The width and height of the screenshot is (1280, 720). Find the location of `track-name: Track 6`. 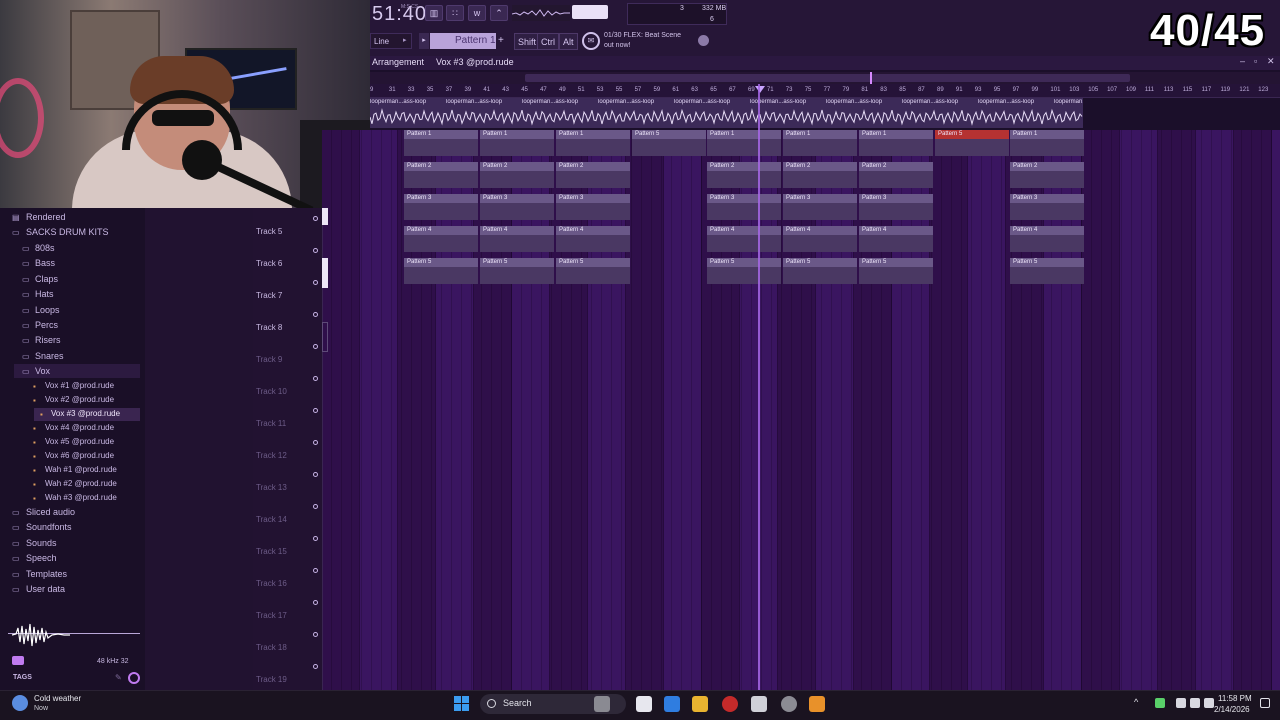

track-name: Track 6 is located at coordinates (269, 263).